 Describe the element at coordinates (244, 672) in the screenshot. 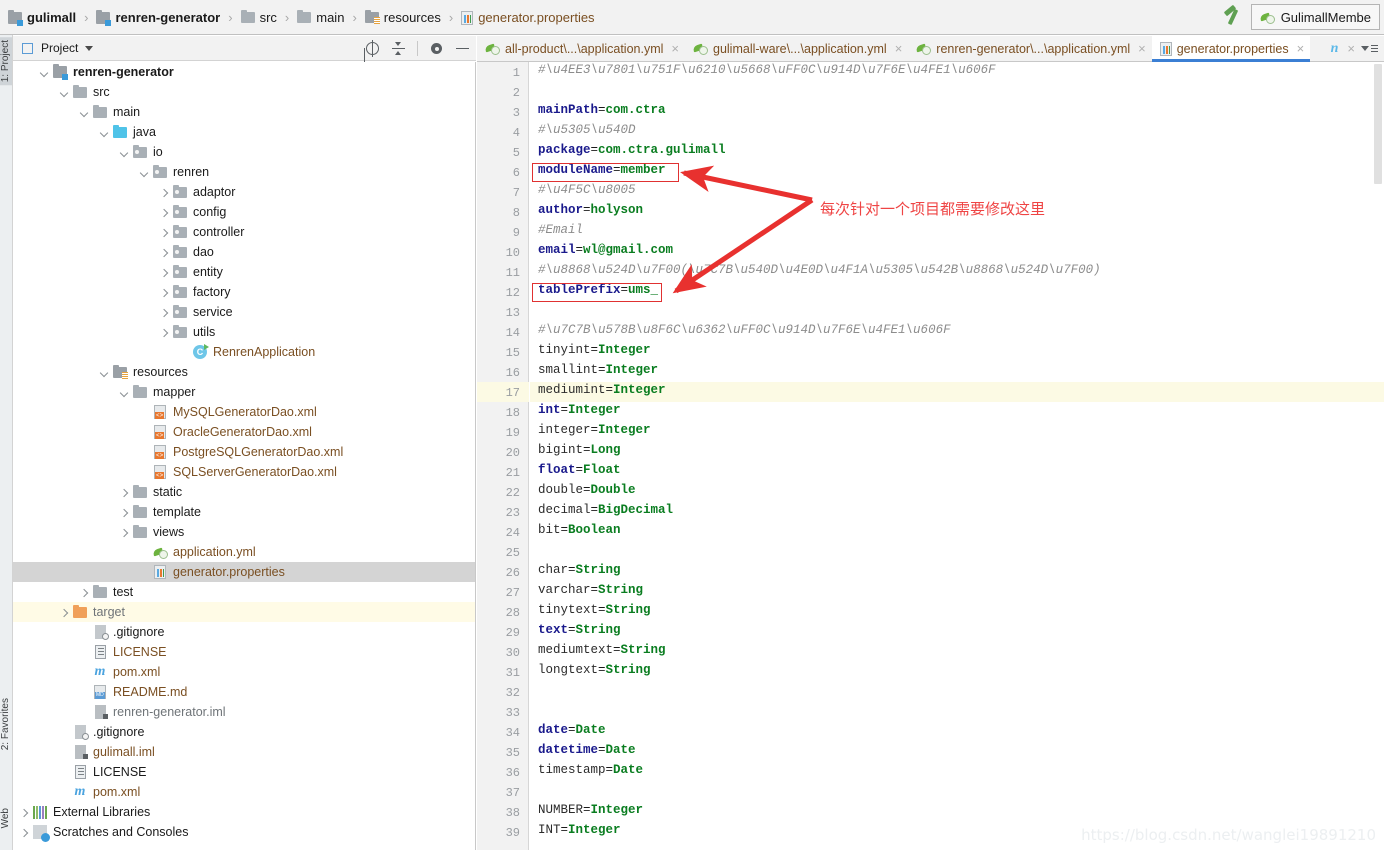

I see `tree-node-pom-xml: m pom.xml` at that location.